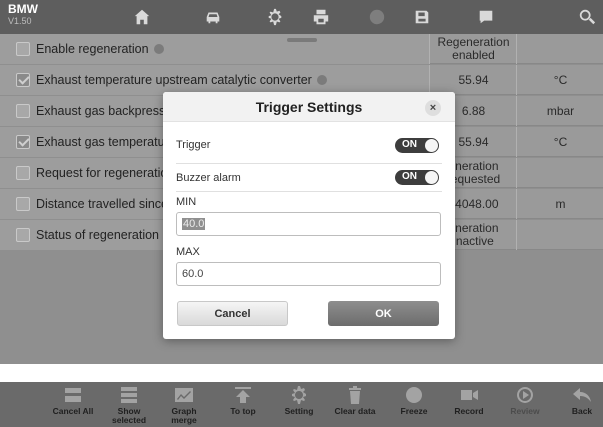  I want to click on max-label: MAX, so click(188, 252).